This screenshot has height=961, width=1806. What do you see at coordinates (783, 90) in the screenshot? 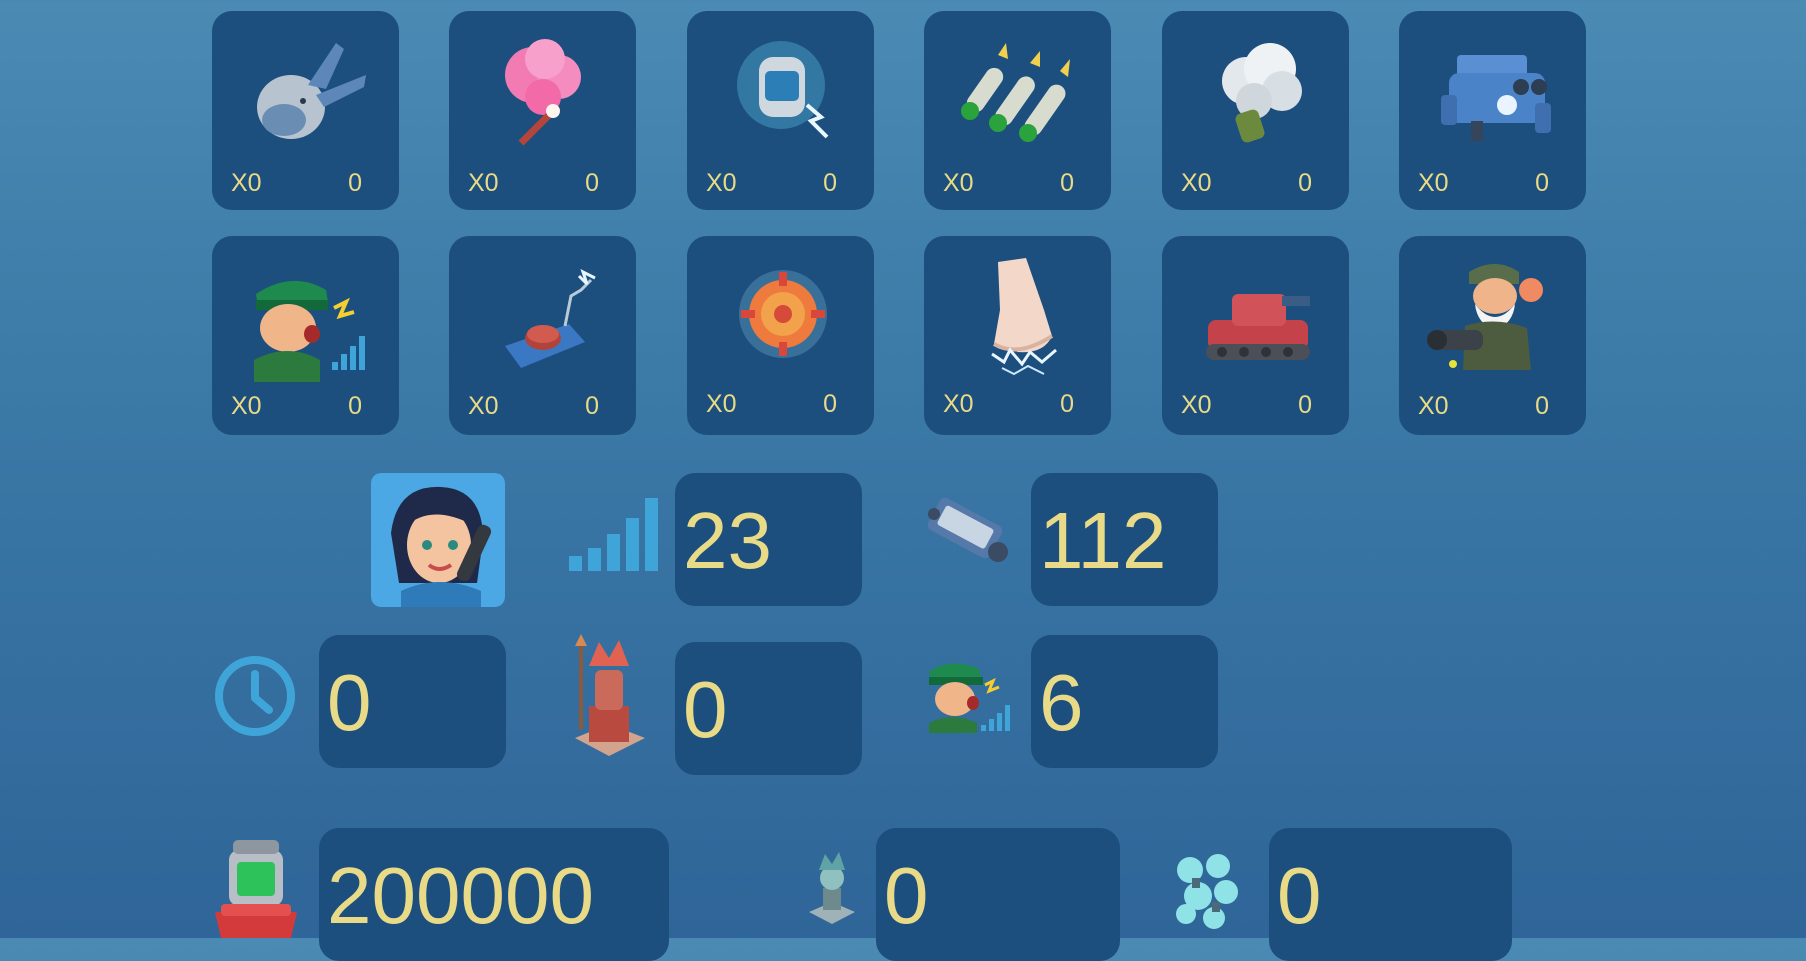
I see `shock-capsule-icon` at bounding box center [783, 90].